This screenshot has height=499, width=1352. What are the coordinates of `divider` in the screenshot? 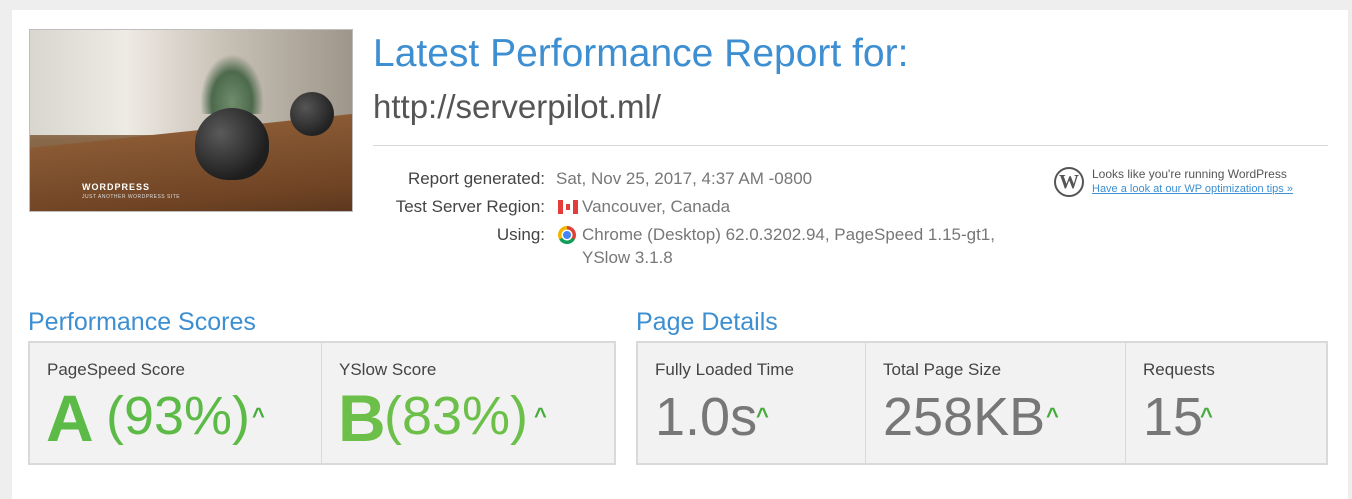 It's located at (850, 145).